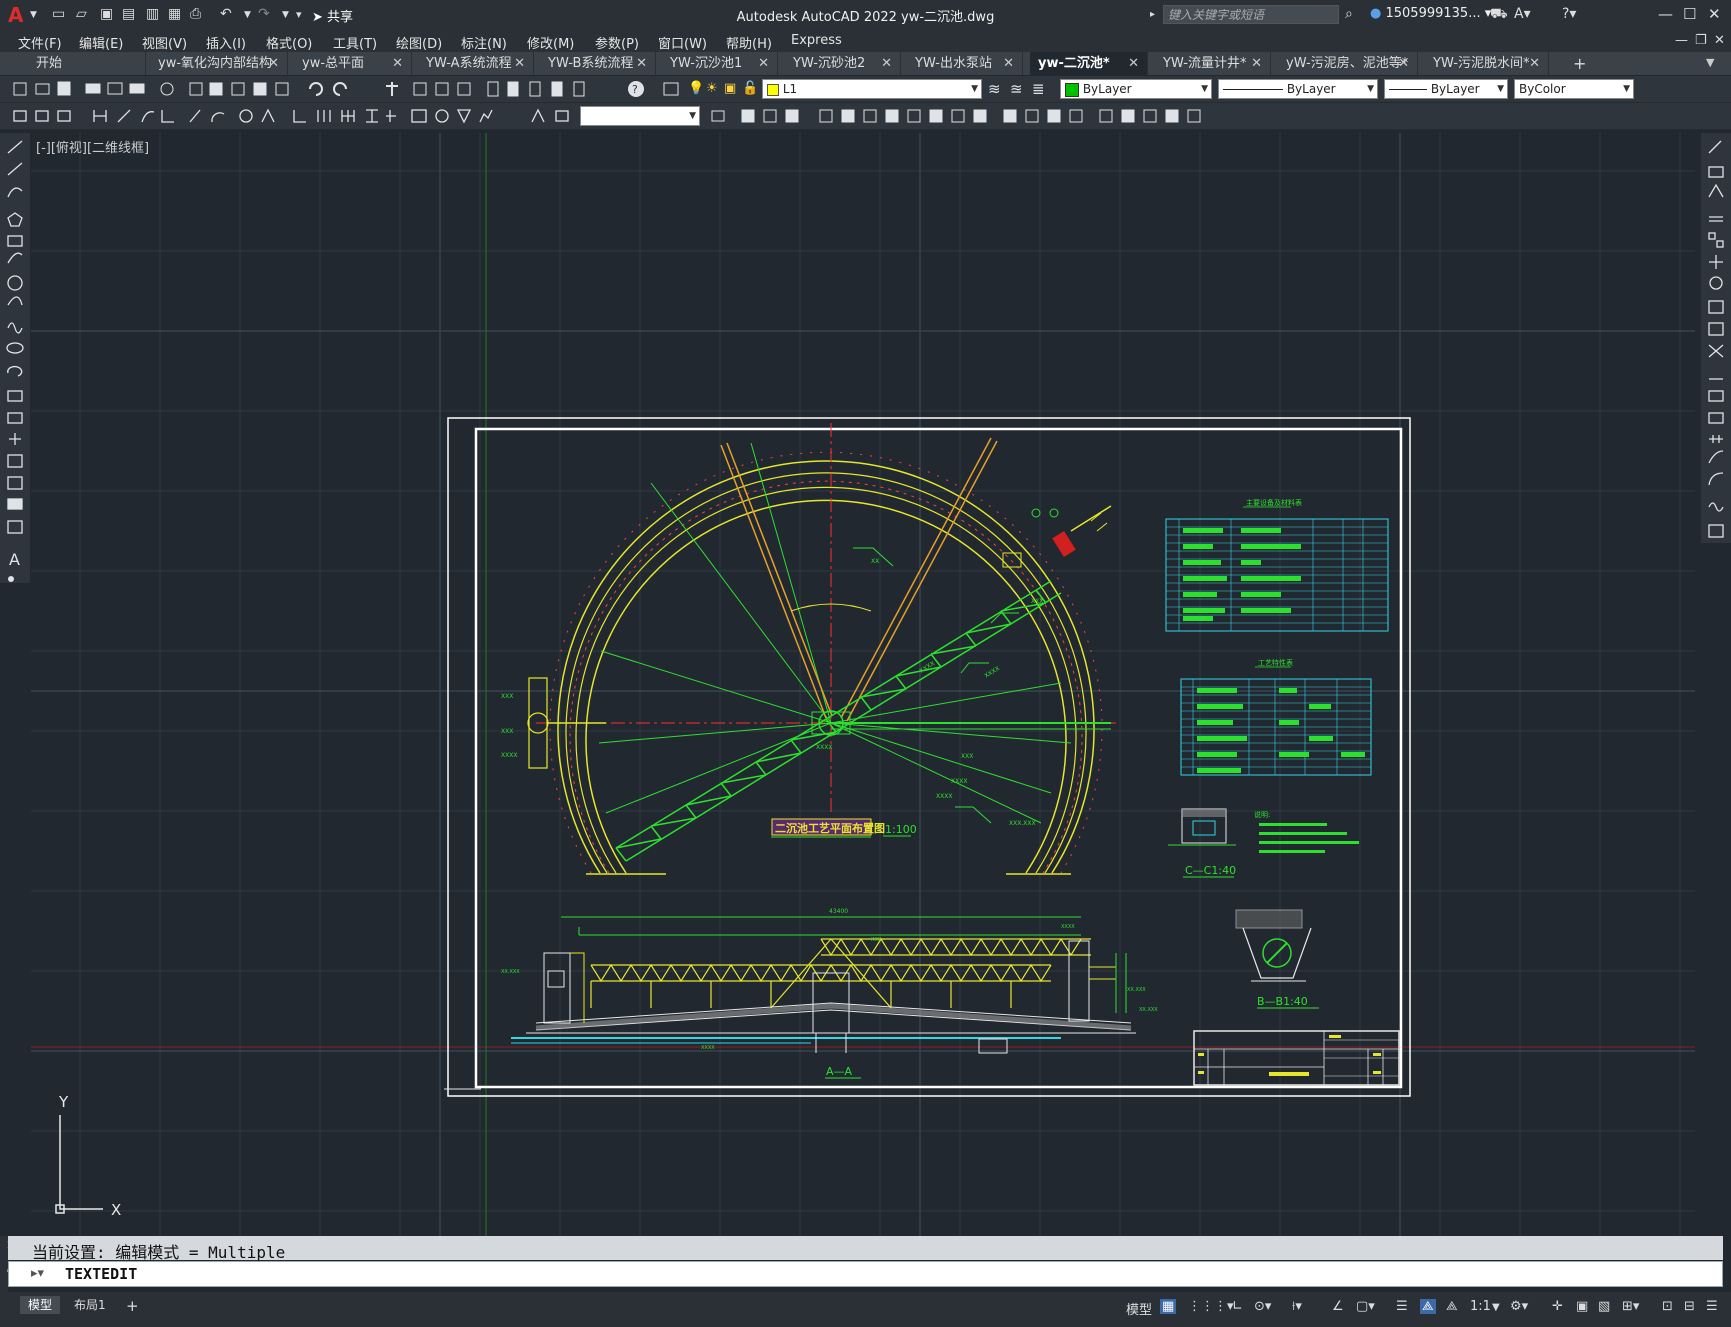 This screenshot has width=1731, height=1327. What do you see at coordinates (92, 146) in the screenshot?
I see `viewport-controls-label: [-][俯视][二维线框]` at bounding box center [92, 146].